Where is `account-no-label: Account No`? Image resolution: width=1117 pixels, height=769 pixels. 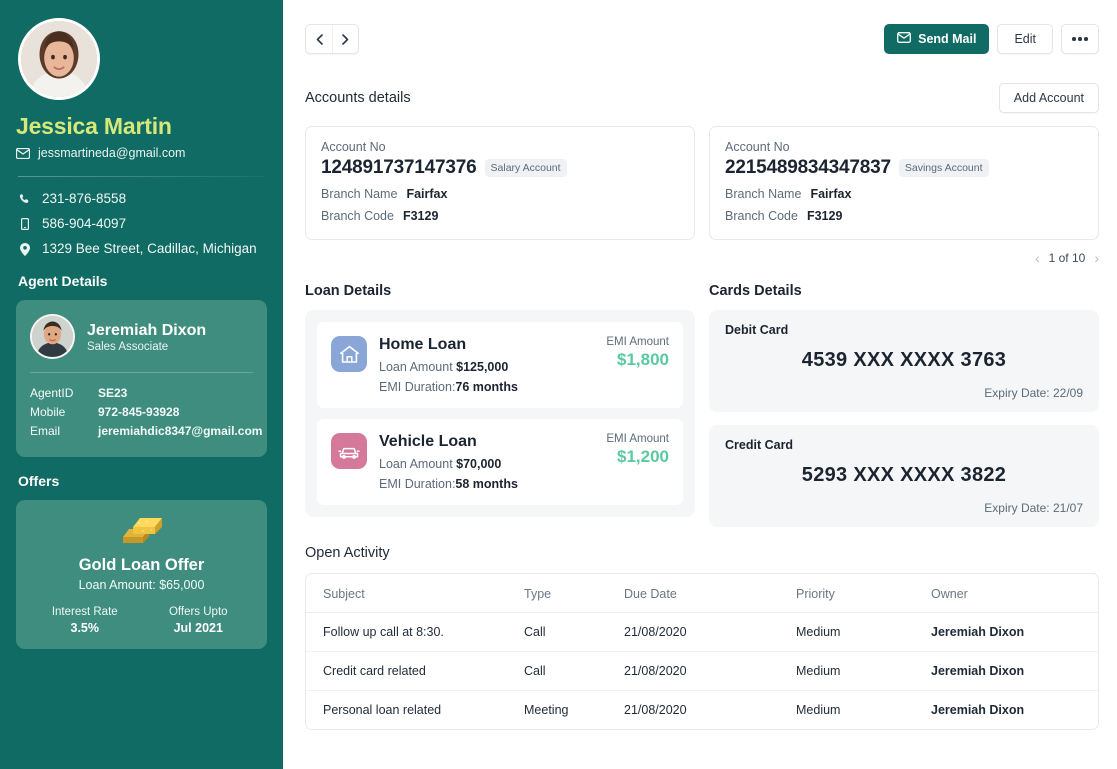
account-no-label: Account No is located at coordinates (757, 147).